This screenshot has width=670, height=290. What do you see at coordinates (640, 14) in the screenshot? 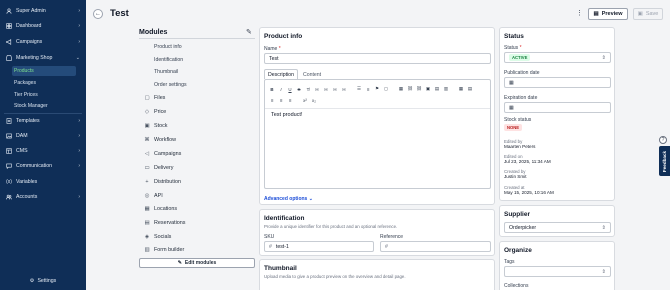
I see `save-icon: ▣` at bounding box center [640, 14].